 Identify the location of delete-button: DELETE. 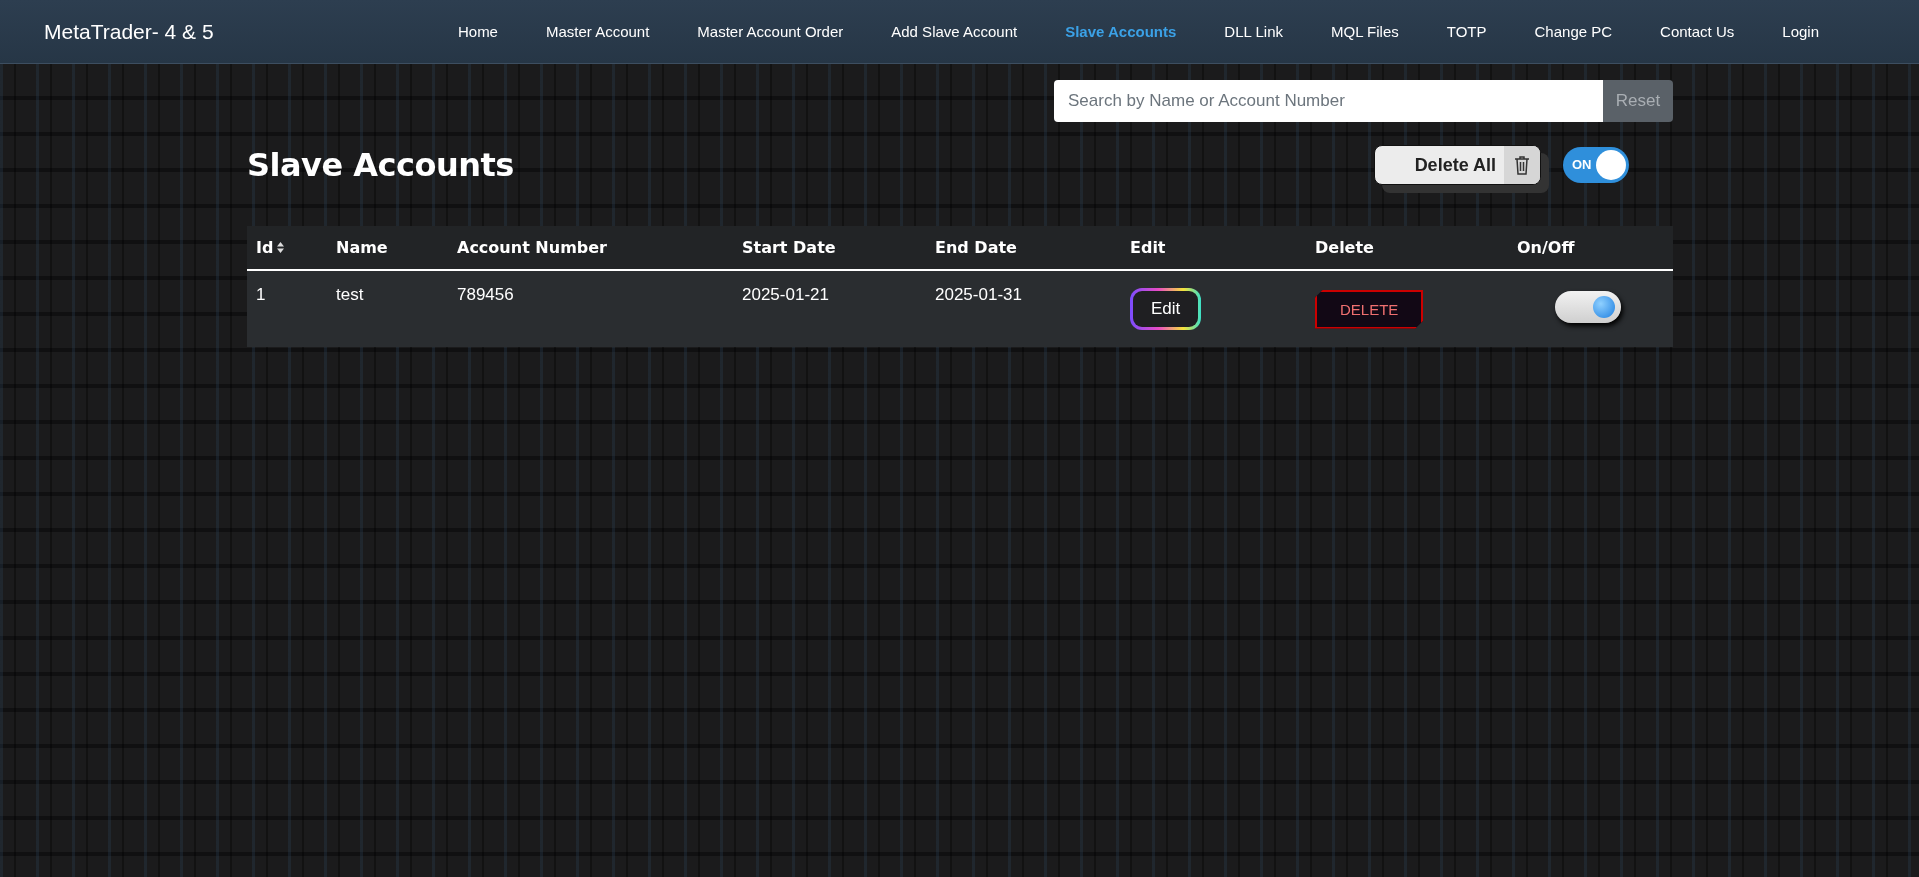
(1369, 309).